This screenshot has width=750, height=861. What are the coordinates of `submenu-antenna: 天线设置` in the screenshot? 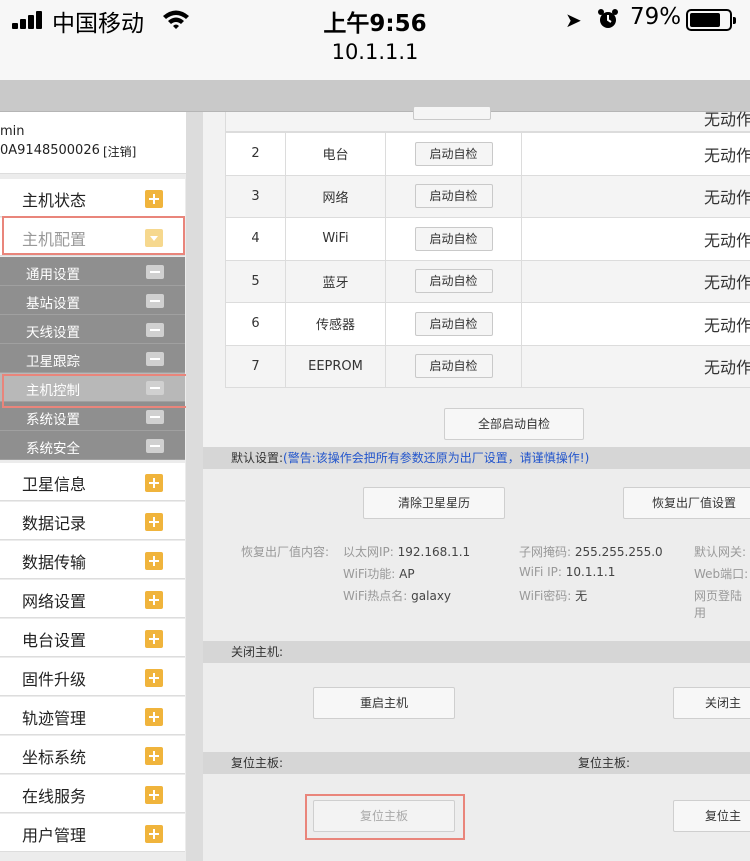 It's located at (92, 329).